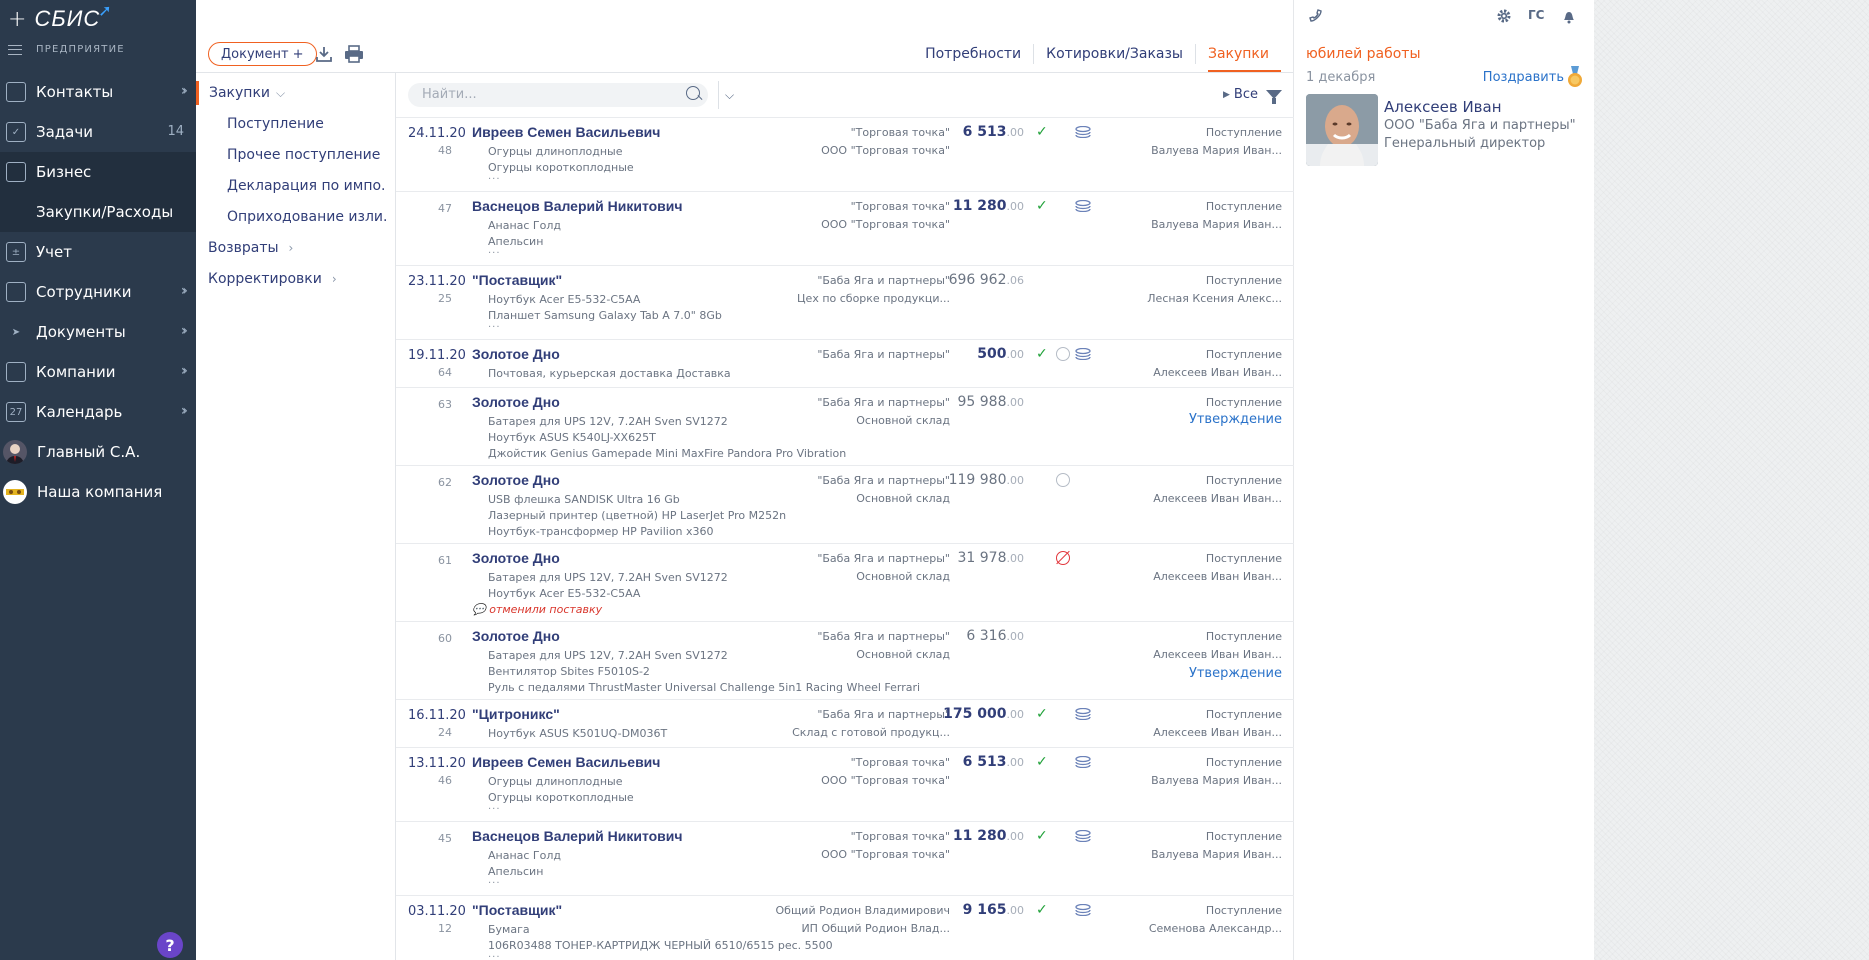  What do you see at coordinates (1252, 95) in the screenshot?
I see `filter-button: ▶ Все` at bounding box center [1252, 95].